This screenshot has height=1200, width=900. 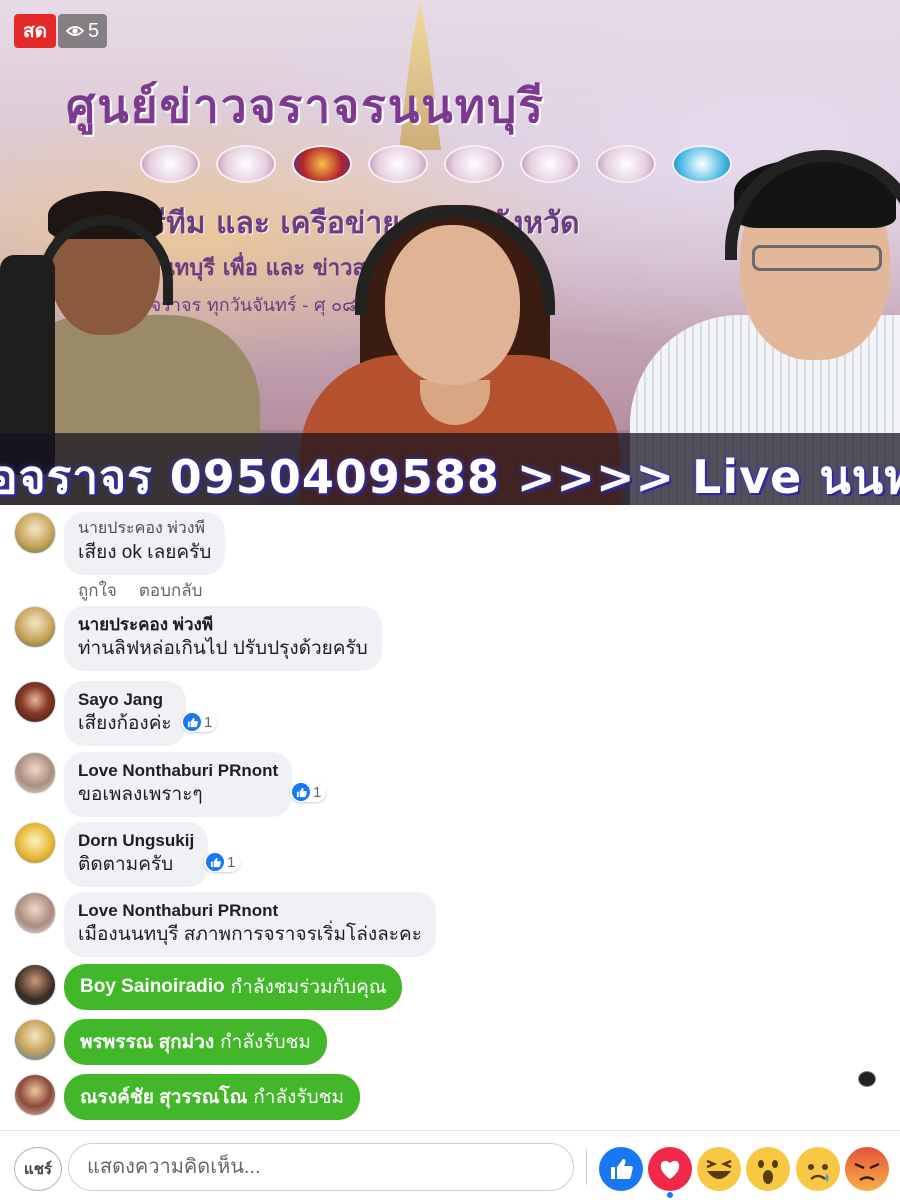 I want to click on comment-composer: แชร์, so click(x=450, y=1165).